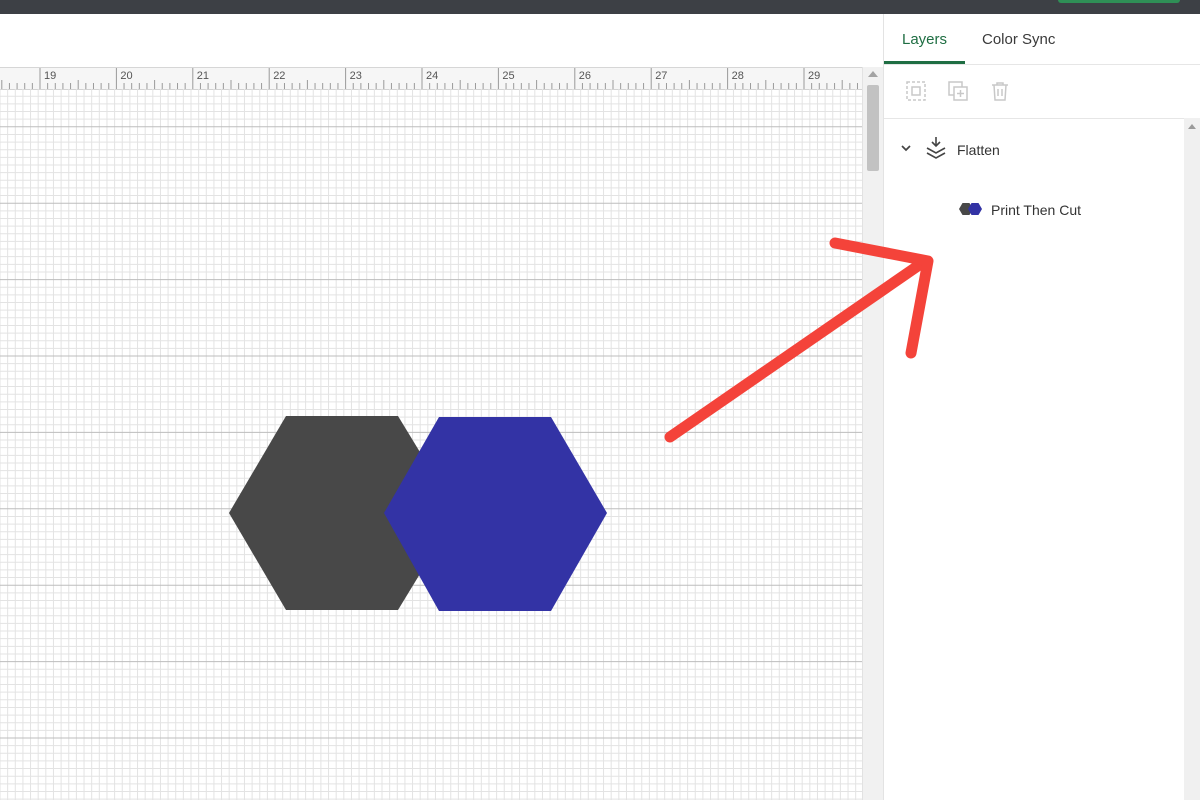 Image resolution: width=1200 pixels, height=800 pixels. What do you see at coordinates (978, 150) in the screenshot?
I see `layer-group-label: Flatten` at bounding box center [978, 150].